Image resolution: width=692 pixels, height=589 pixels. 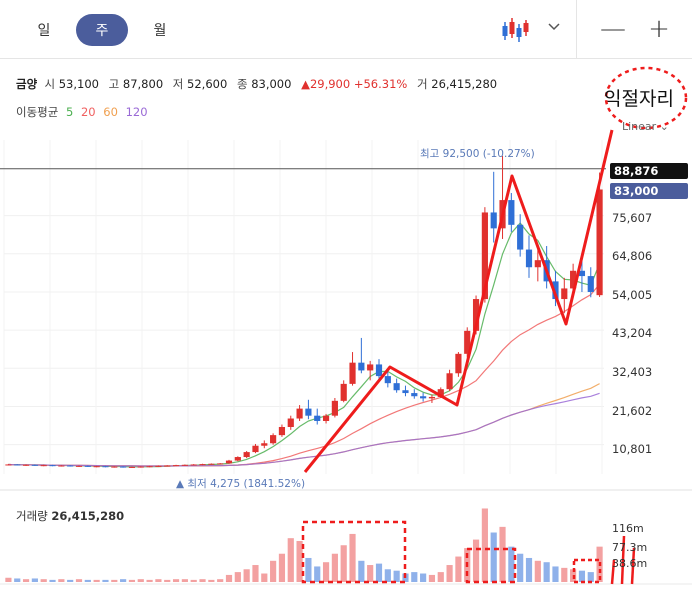 What do you see at coordinates (632, 372) in the screenshot?
I see `y-tick-label: 32,403` at bounding box center [632, 372].